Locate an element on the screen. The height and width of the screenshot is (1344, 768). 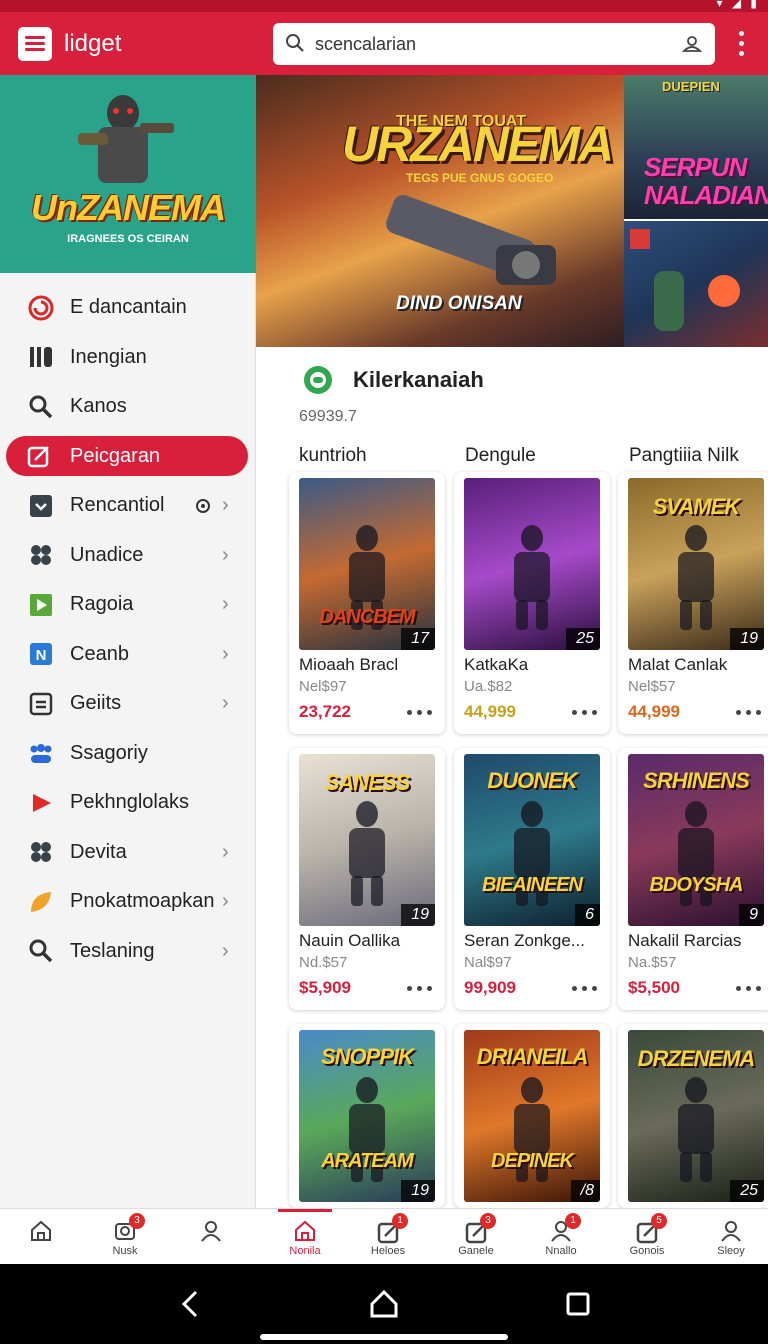
recents-icon is located at coordinates (578, 1304).